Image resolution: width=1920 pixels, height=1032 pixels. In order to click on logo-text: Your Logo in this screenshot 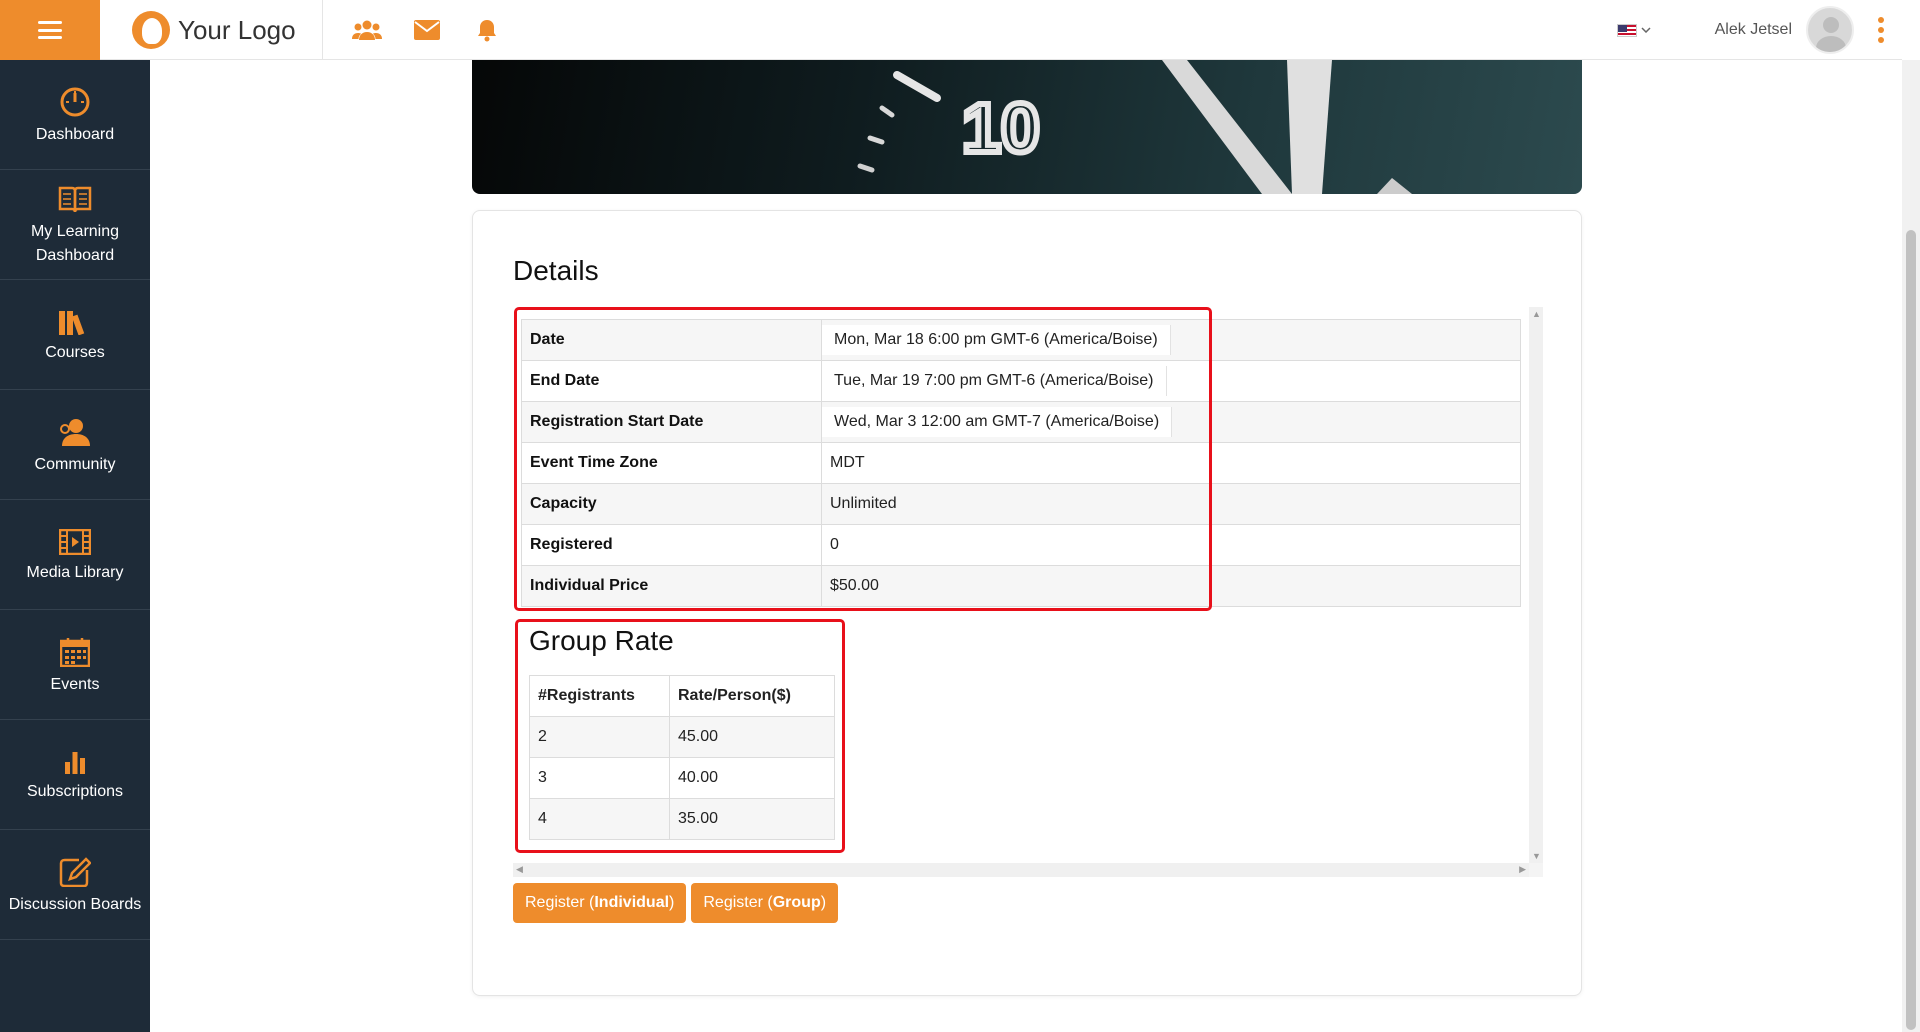, I will do `click(237, 29)`.